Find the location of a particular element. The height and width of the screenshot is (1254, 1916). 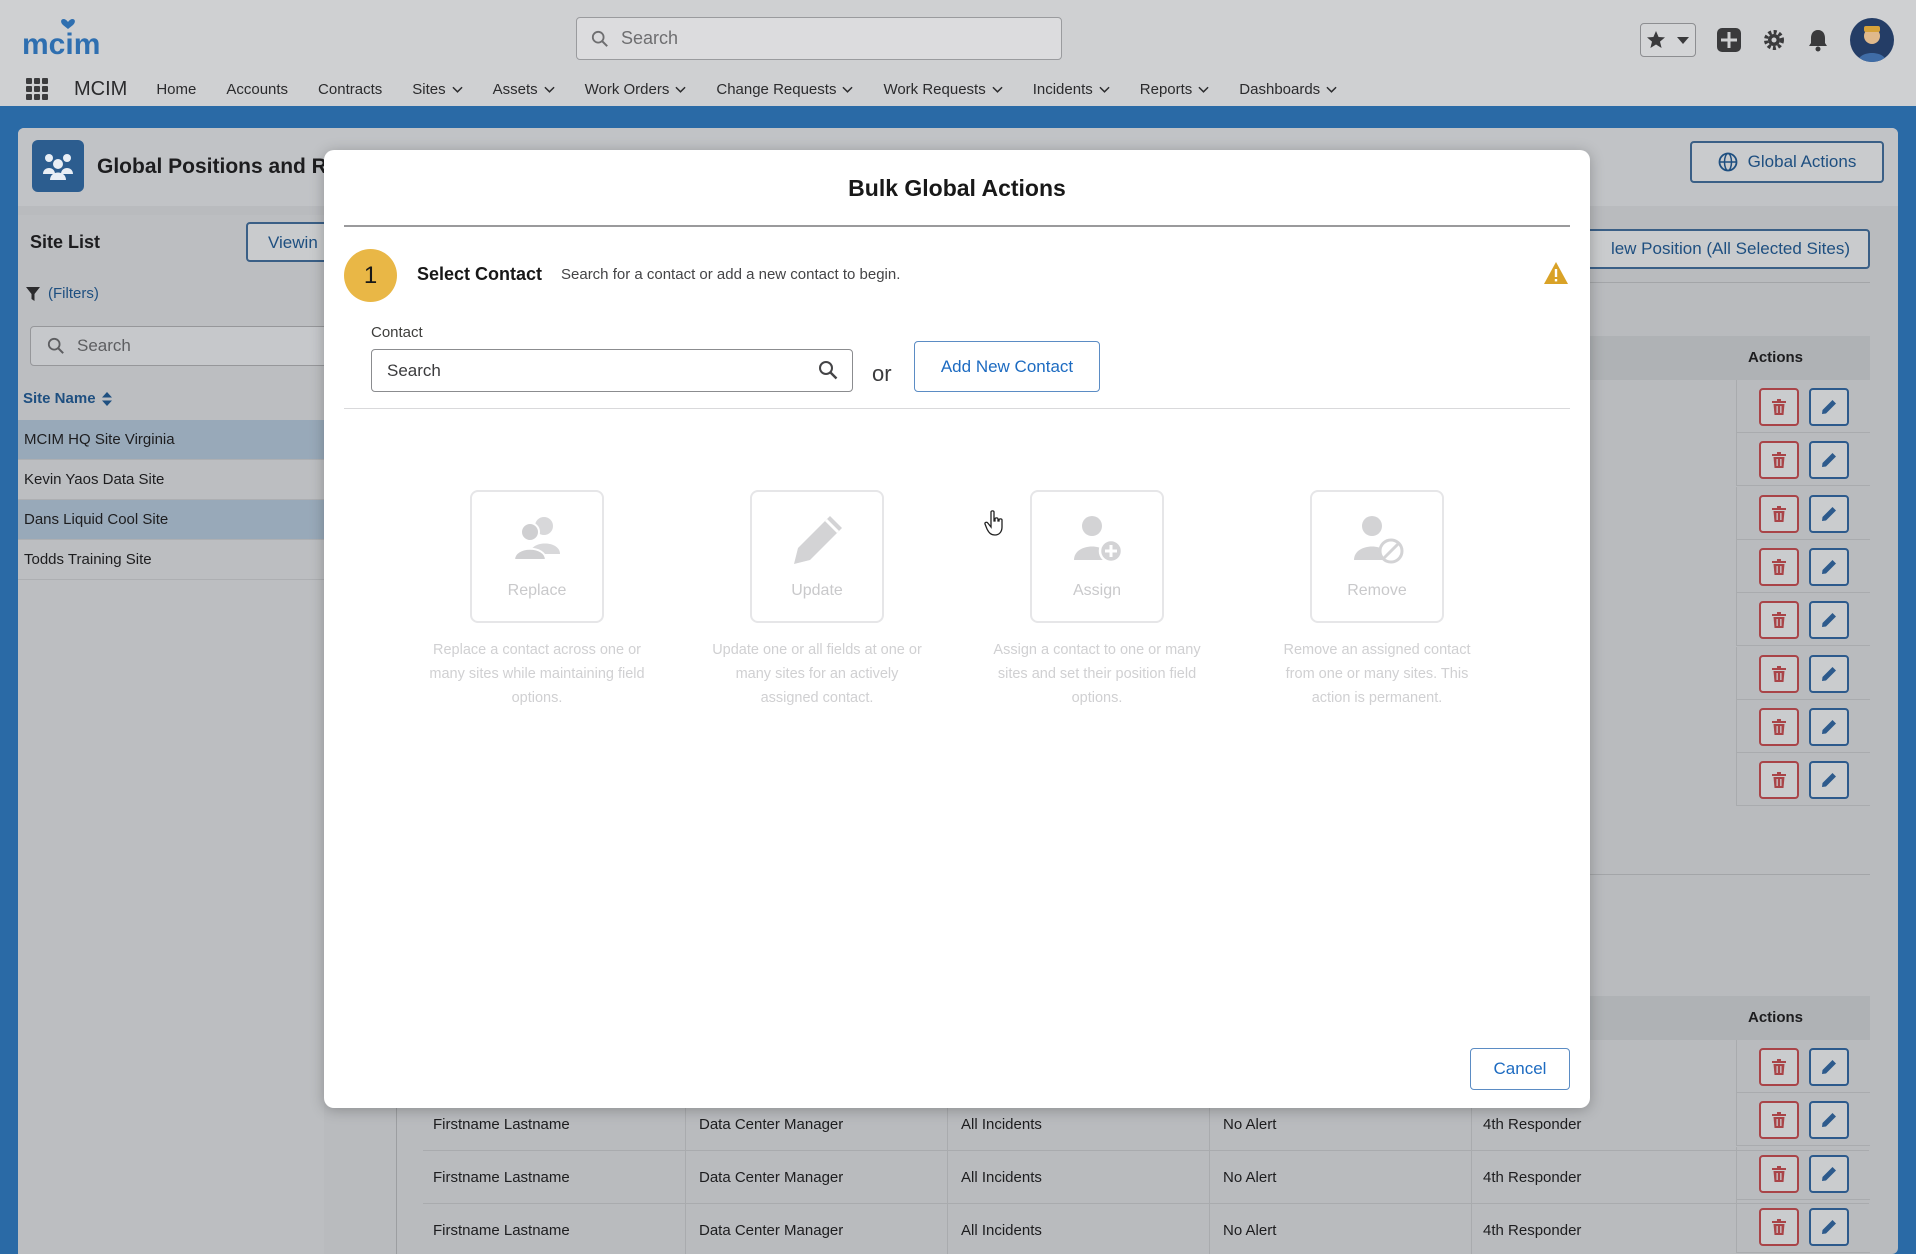

add-icon is located at coordinates (1729, 40).